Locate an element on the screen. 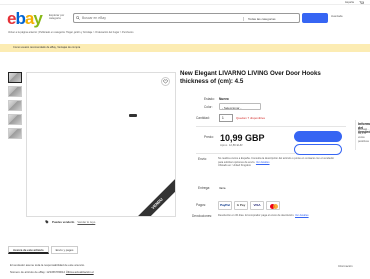 The width and height of the screenshot is (370, 279). sold-ribbon: VENDU is located at coordinates (155, 196).